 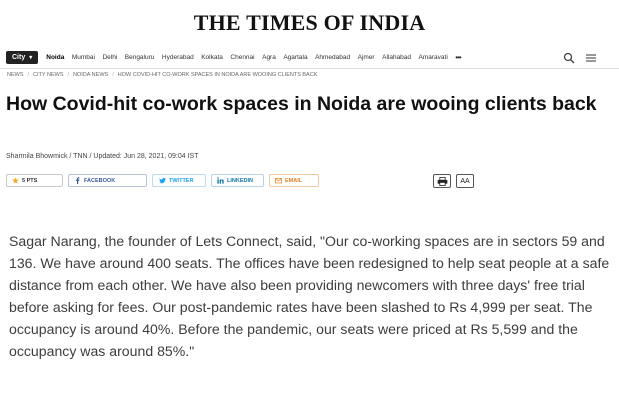 I want to click on email-share-button: EMAIL, so click(x=294, y=180).